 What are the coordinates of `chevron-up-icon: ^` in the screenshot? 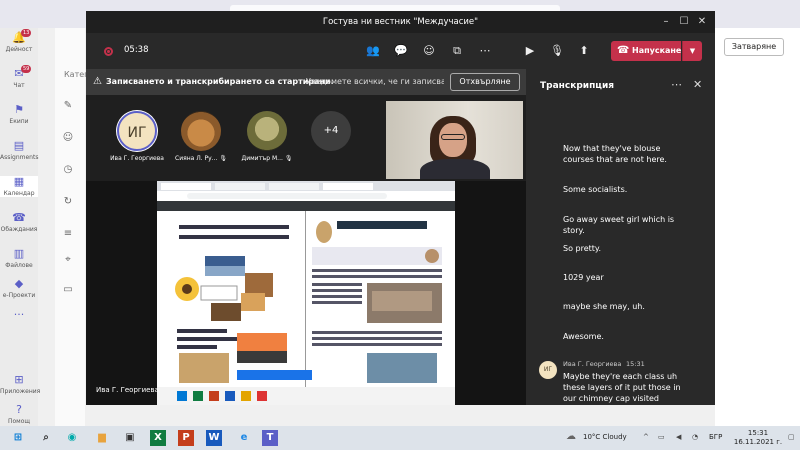 It's located at (646, 437).